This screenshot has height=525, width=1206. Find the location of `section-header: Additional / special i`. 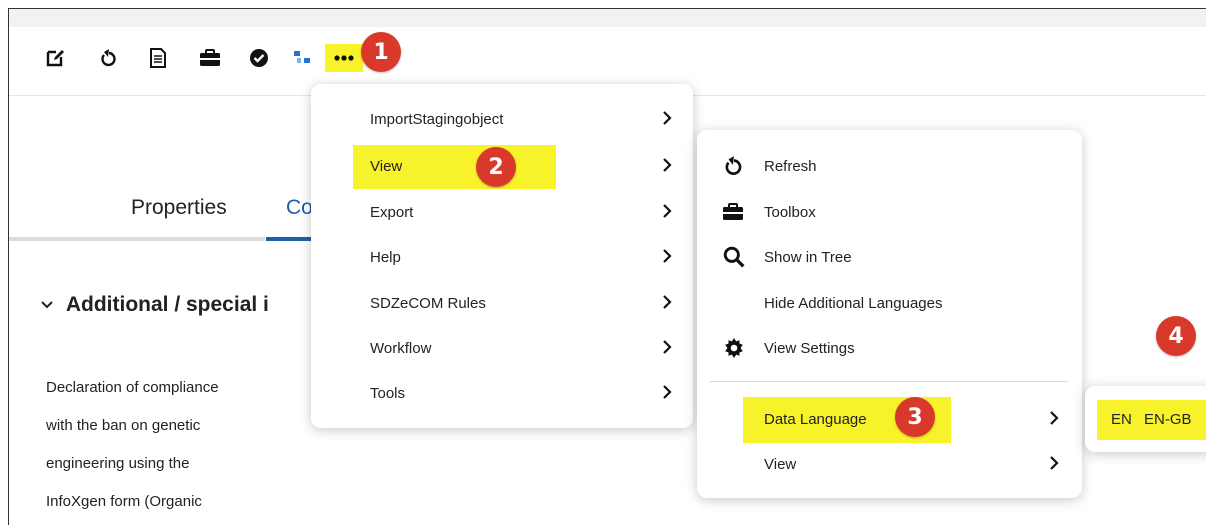

section-header: Additional / special i is located at coordinates (154, 305).